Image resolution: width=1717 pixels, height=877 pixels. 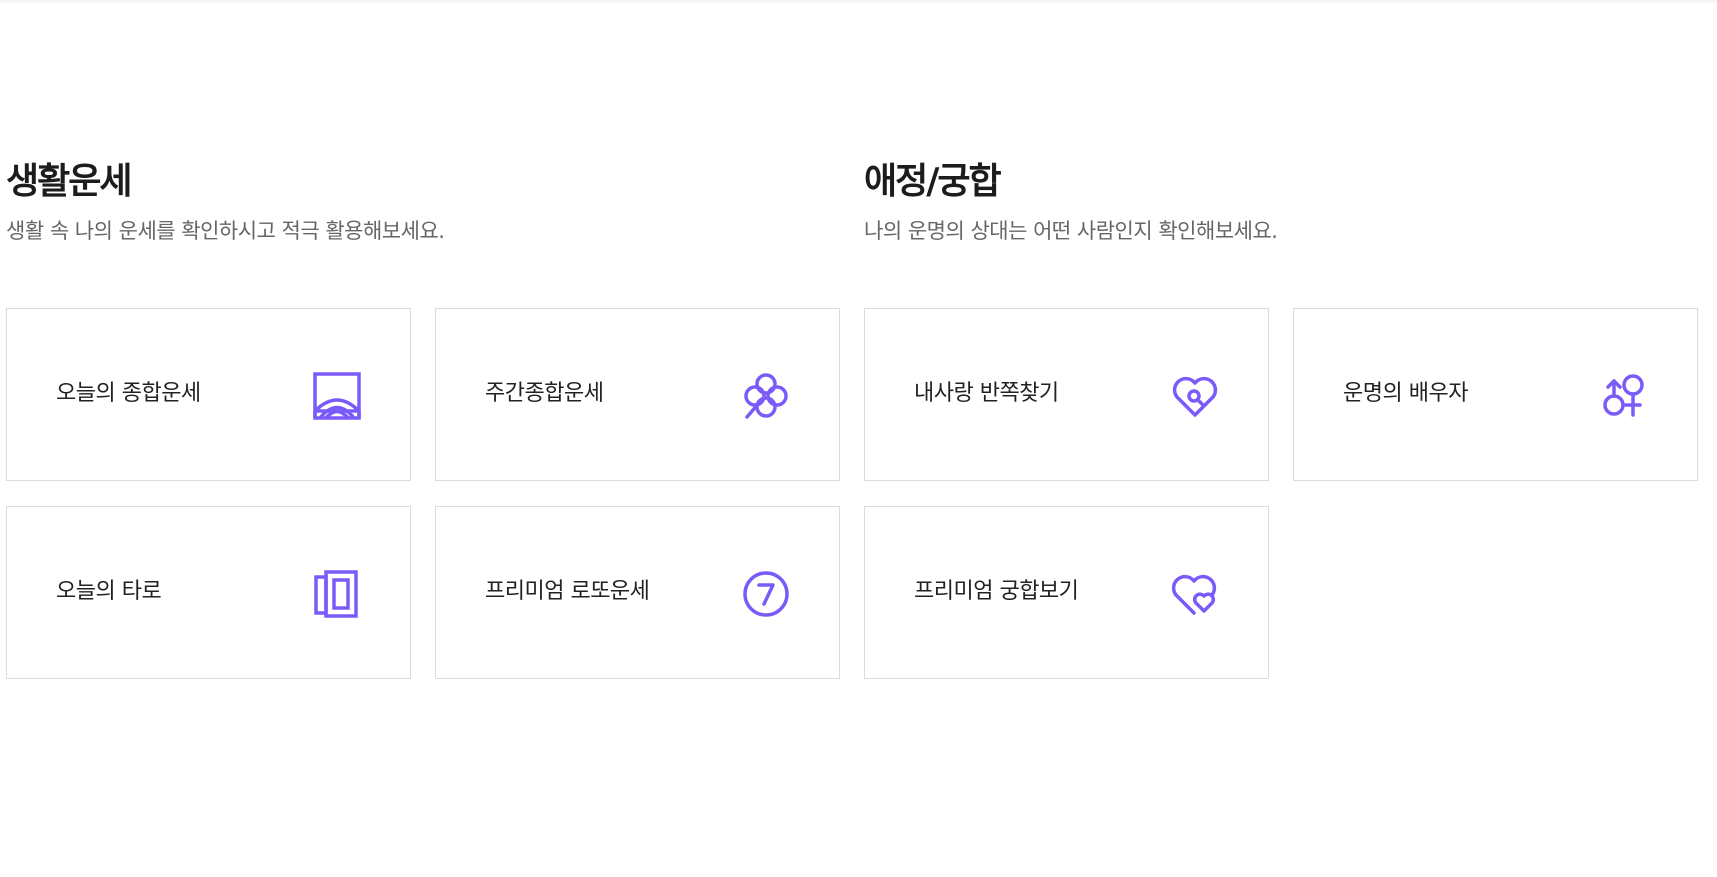 I want to click on clover-icon, so click(x=766, y=396).